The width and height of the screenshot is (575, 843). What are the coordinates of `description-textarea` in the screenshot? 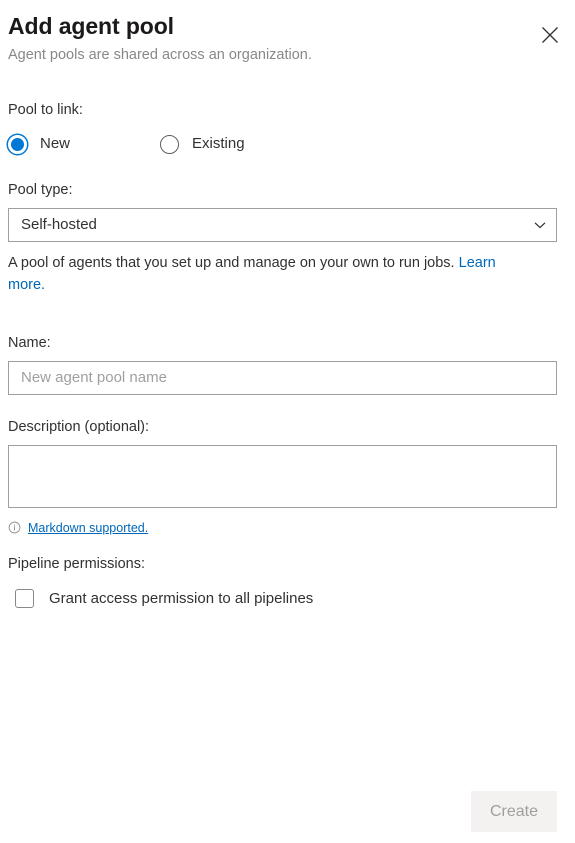 It's located at (282, 476).